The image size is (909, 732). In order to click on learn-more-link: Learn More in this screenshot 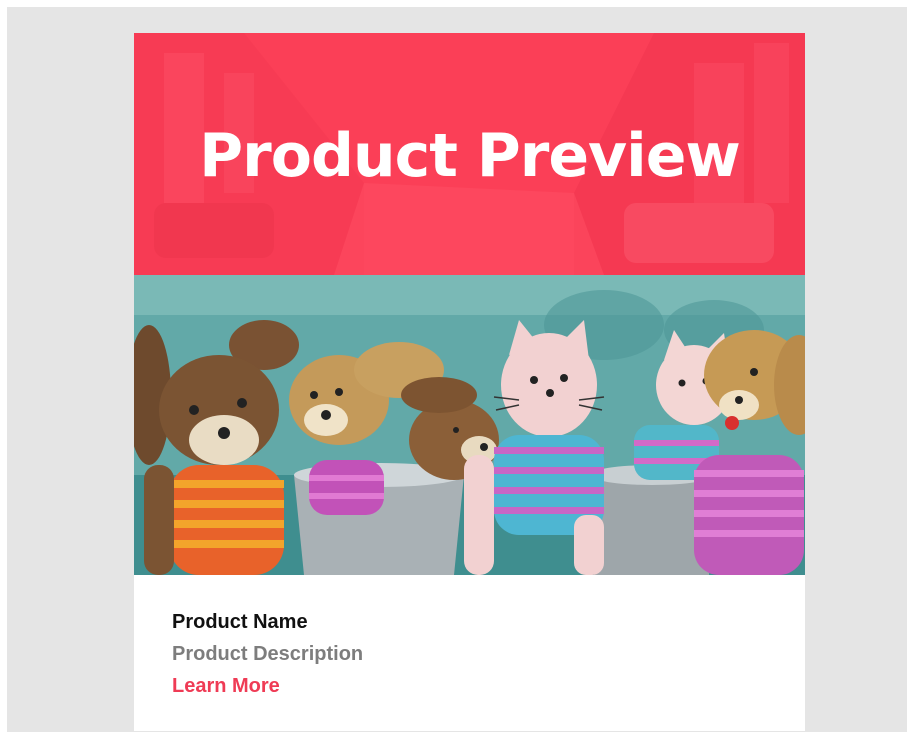, I will do `click(226, 686)`.